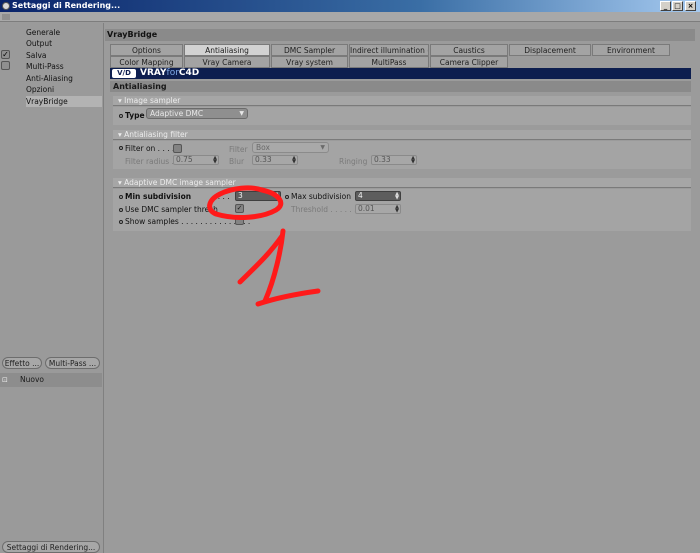 Image resolution: width=700 pixels, height=553 pixels. What do you see at coordinates (51, 380) in the screenshot?
I see `effect-list: ⊡ Nuovo` at bounding box center [51, 380].